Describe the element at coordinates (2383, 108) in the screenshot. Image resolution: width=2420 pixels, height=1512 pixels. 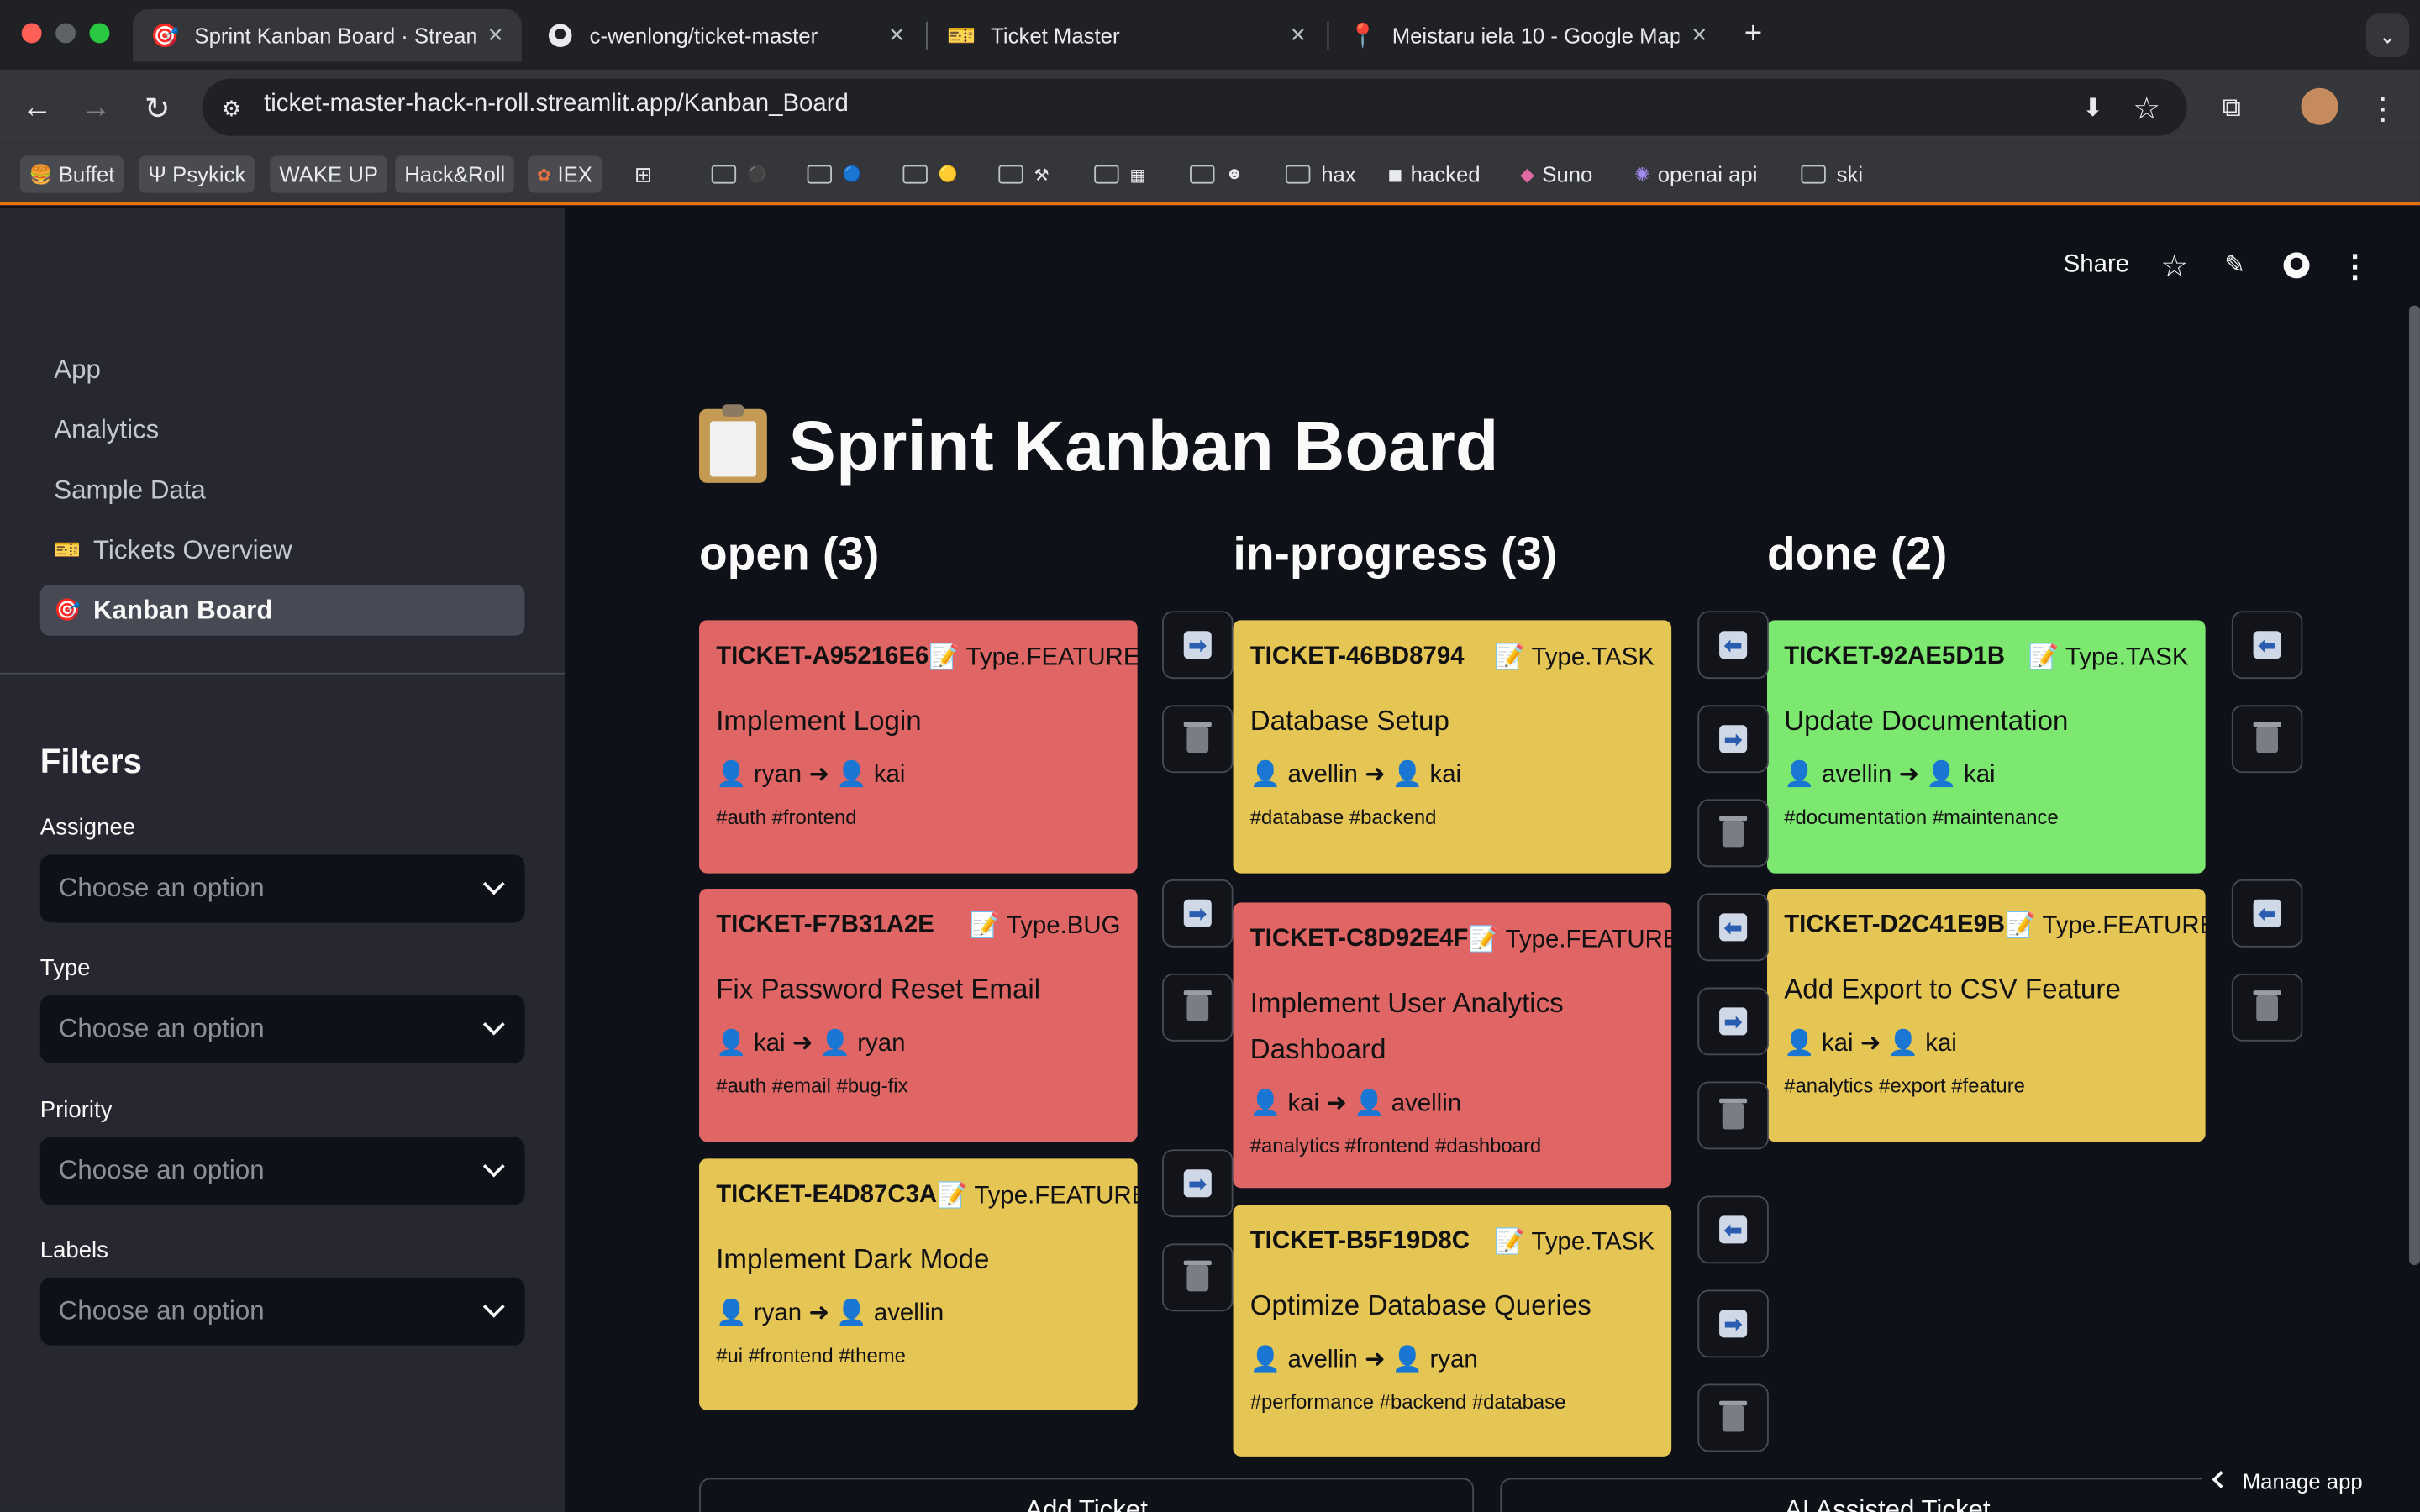
I see `browser-menu-icon: ⋮` at that location.